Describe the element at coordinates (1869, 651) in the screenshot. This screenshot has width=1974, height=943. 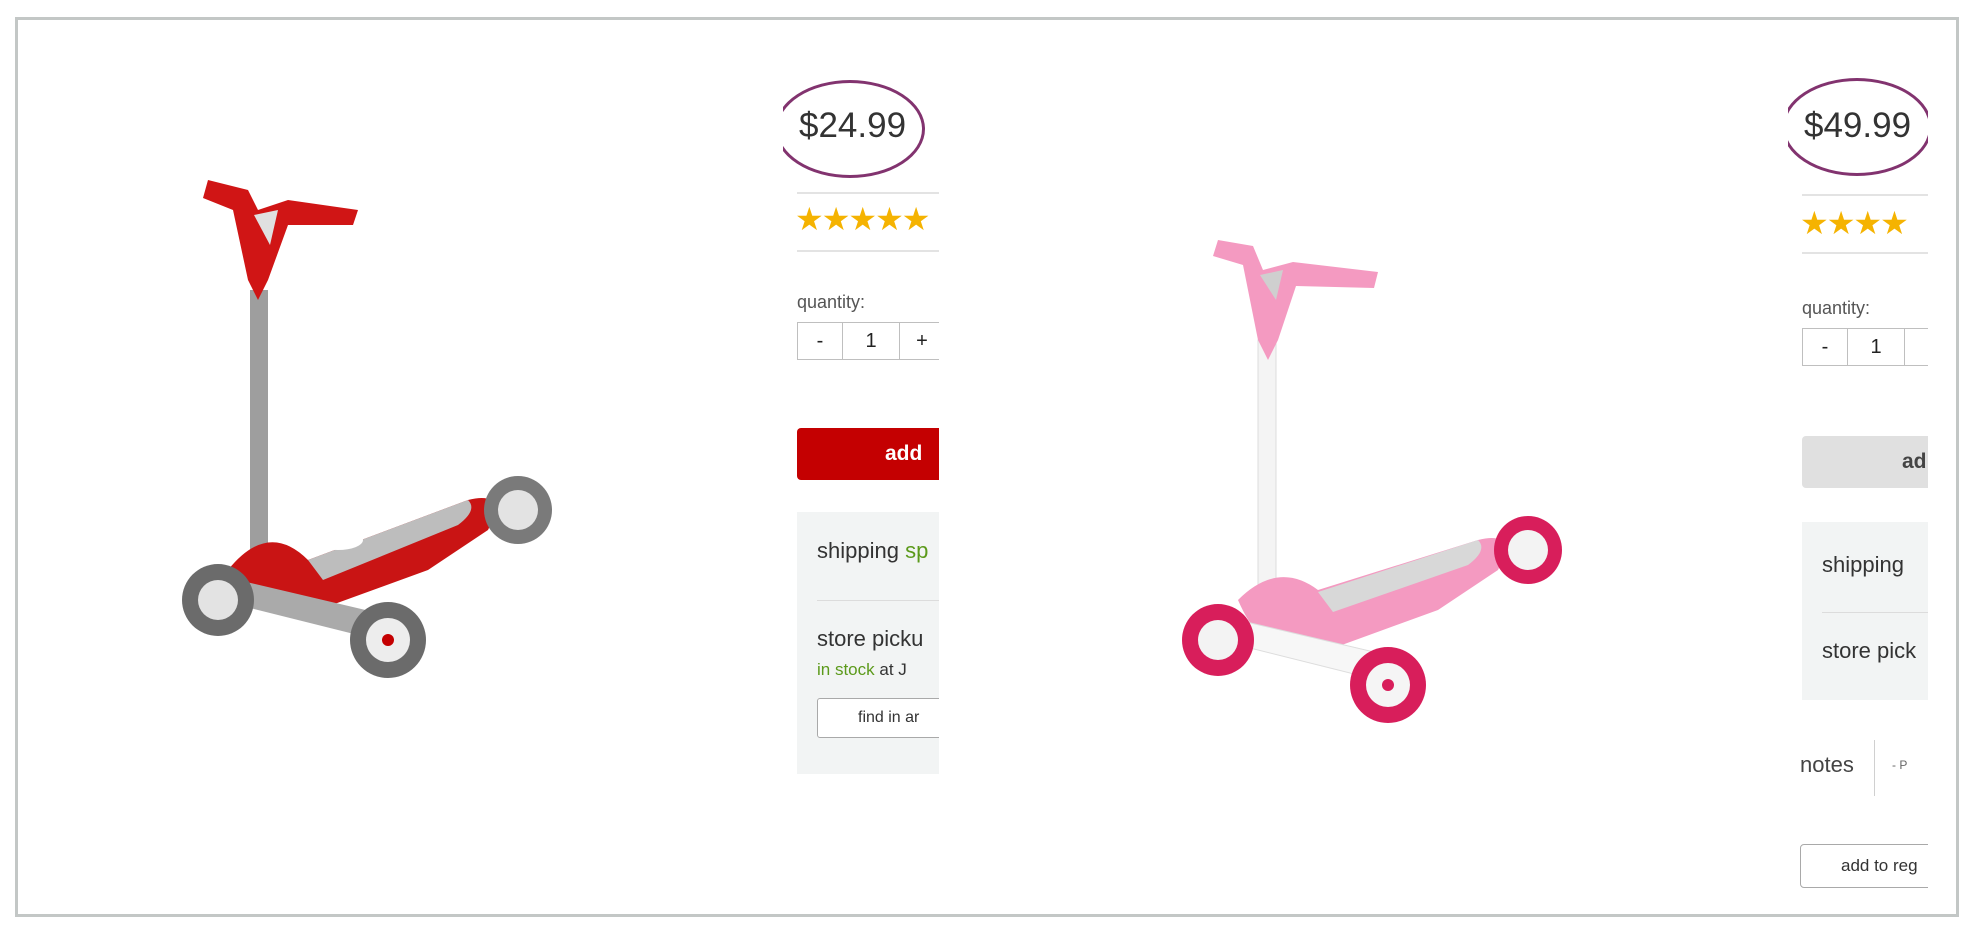
I see `store-pickup-label: store pick` at that location.